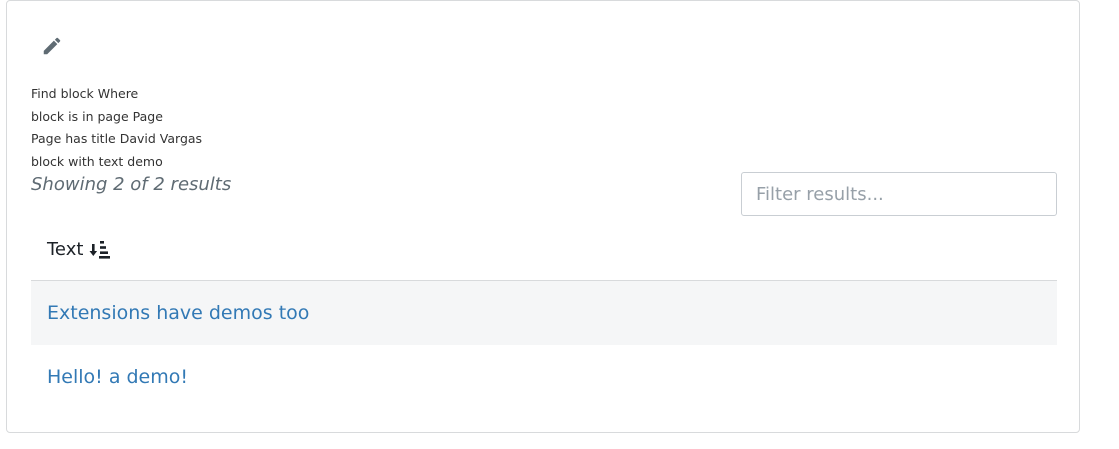 The width and height of the screenshot is (1119, 449). Describe the element at coordinates (544, 377) in the screenshot. I see `table-row: Hello! a demo!` at that location.